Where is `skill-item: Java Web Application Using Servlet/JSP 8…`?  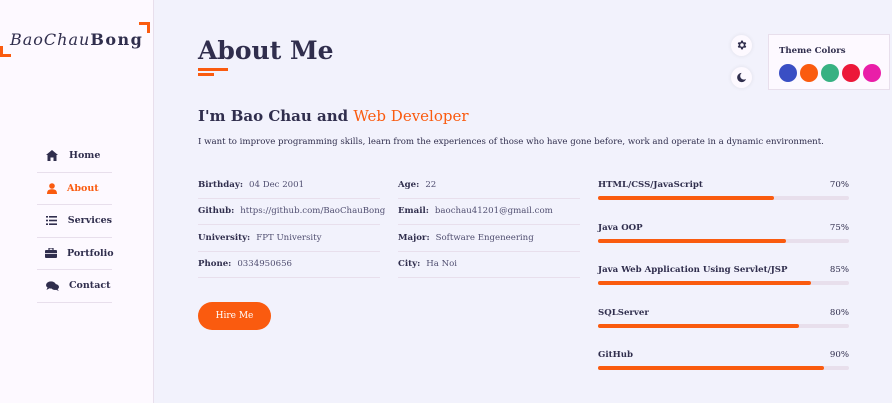
skill-item: Java Web Application Using Servlet/JSP 8… is located at coordinates (723, 282).